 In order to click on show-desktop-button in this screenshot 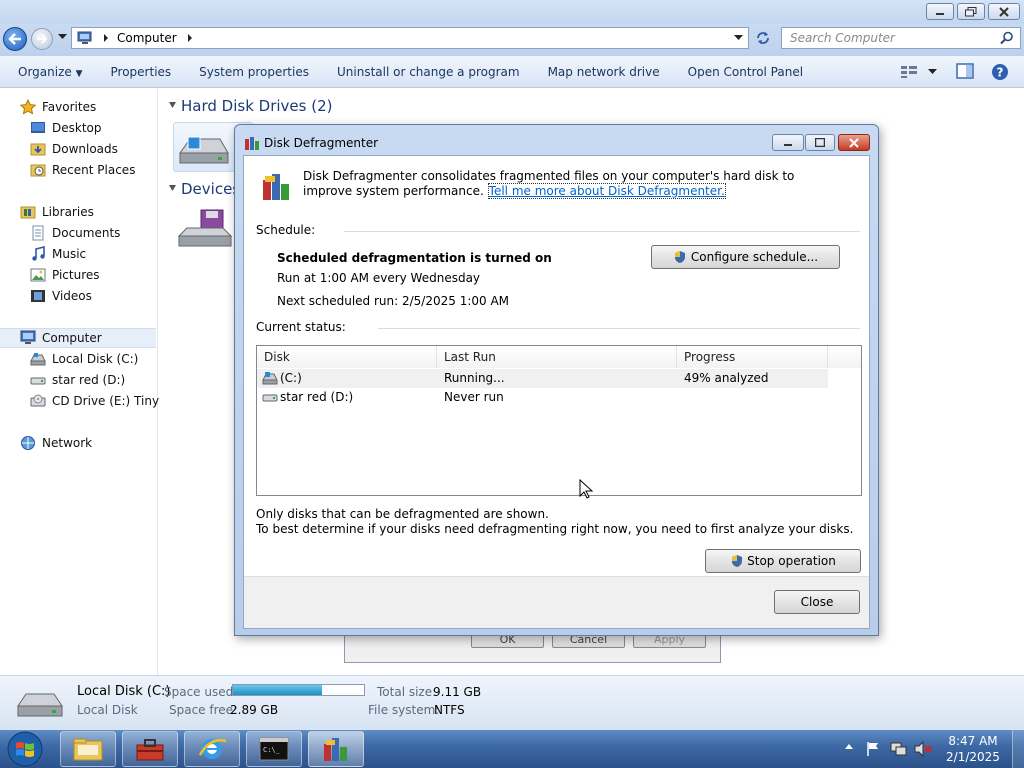, I will do `click(1018, 749)`.